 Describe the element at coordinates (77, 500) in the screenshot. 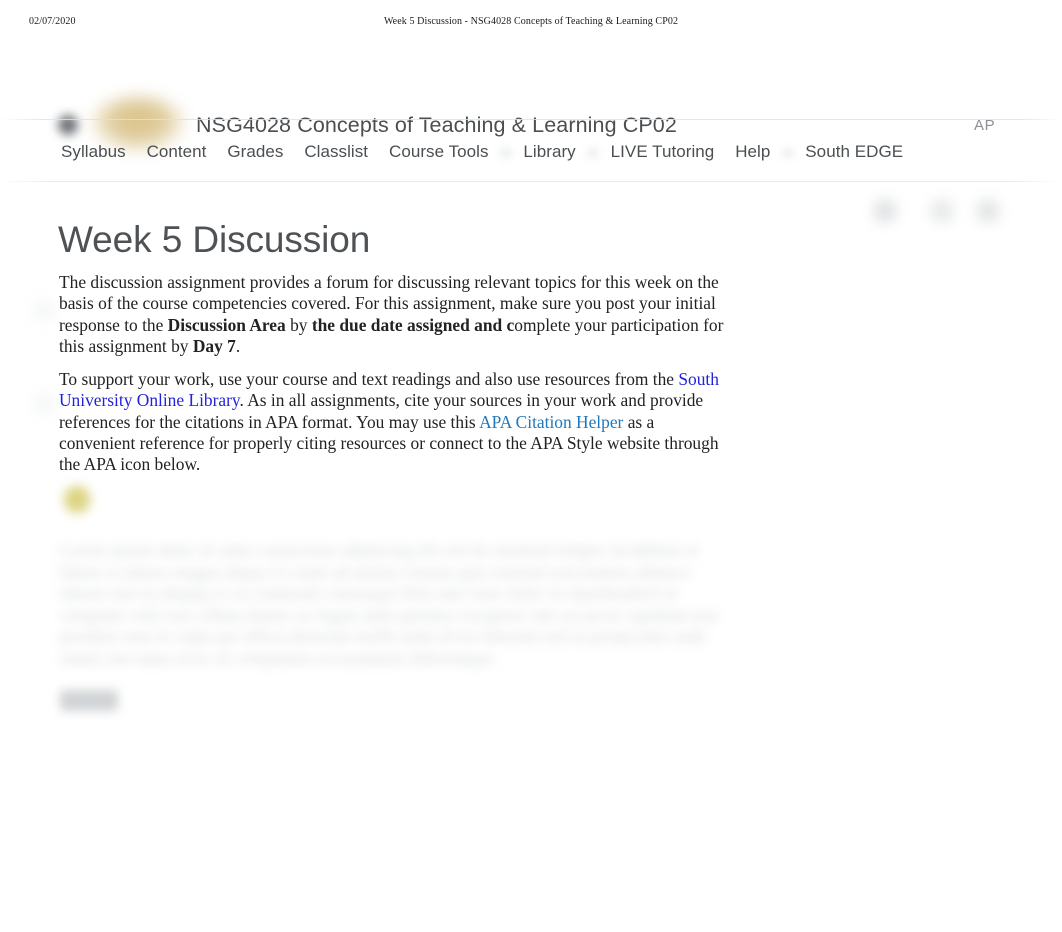

I see `apa-style-icon` at that location.